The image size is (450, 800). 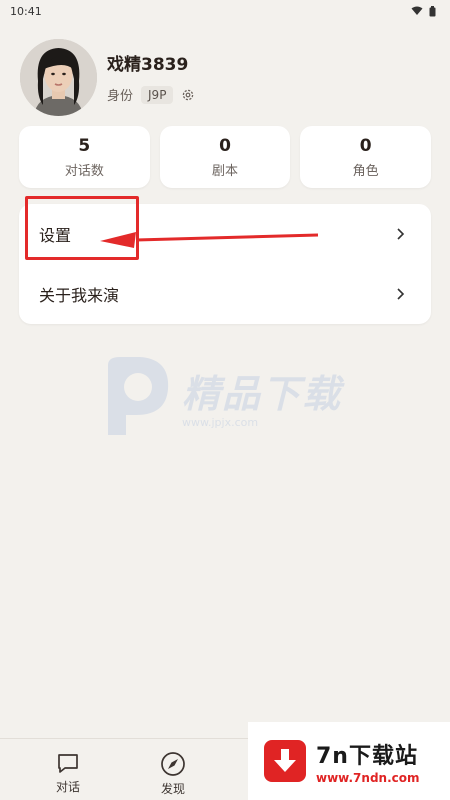 I want to click on identity-label: 身份, so click(x=120, y=96).